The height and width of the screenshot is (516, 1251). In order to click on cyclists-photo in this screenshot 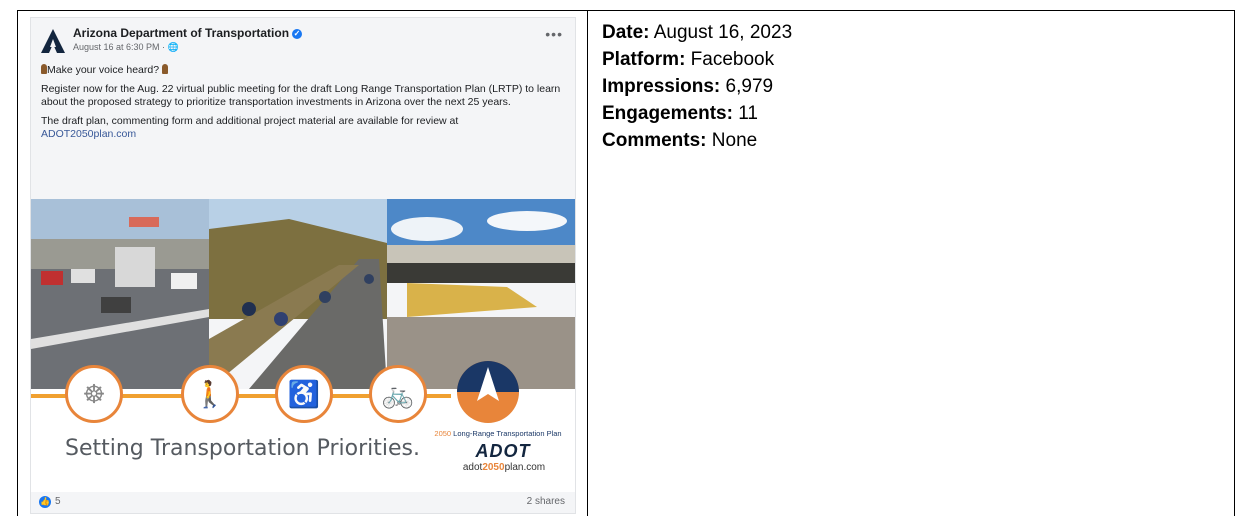, I will do `click(298, 294)`.